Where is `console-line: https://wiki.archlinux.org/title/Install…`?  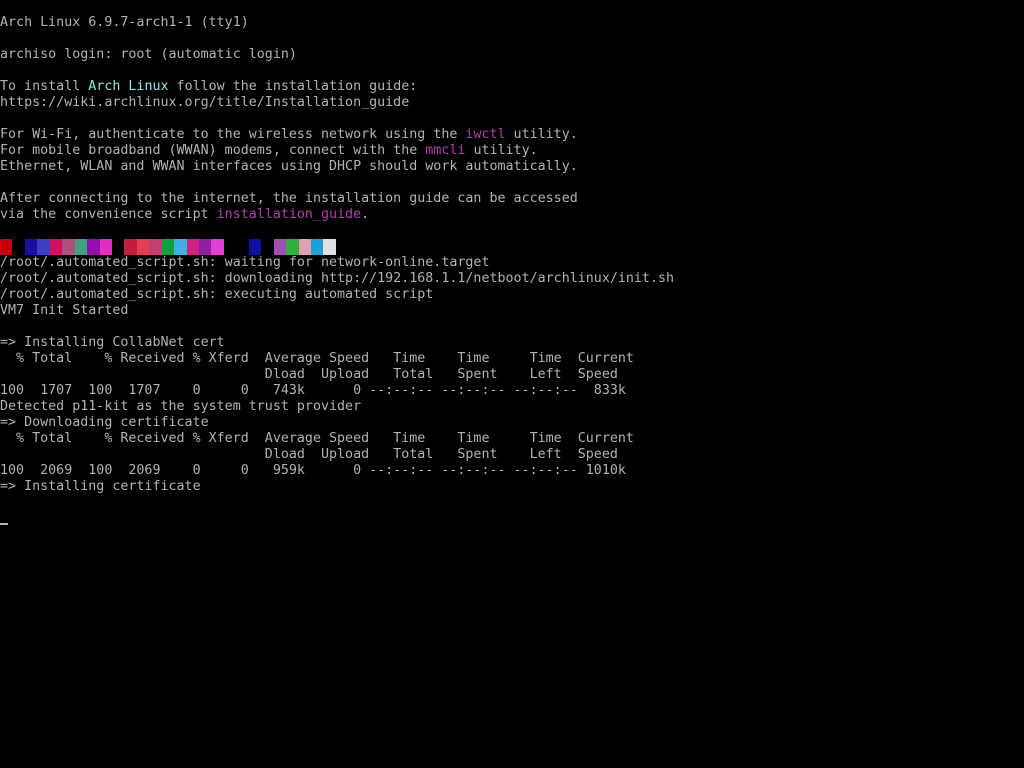
console-line: https://wiki.archlinux.org/title/Install… is located at coordinates (337, 103).